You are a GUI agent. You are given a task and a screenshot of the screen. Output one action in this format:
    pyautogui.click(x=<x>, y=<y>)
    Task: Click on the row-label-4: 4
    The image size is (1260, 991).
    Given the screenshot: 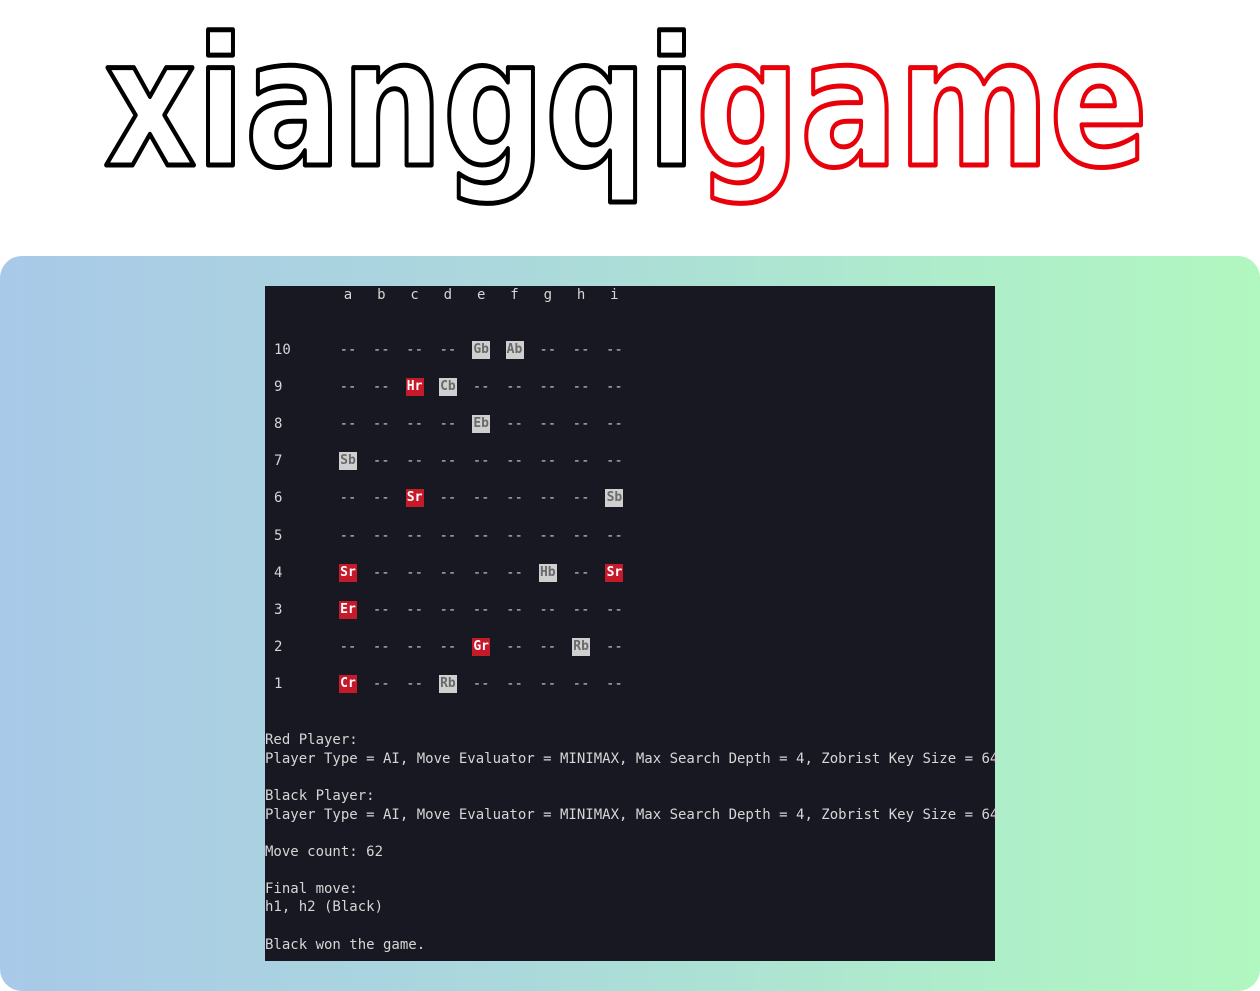 What is the action you would take?
    pyautogui.click(x=278, y=572)
    